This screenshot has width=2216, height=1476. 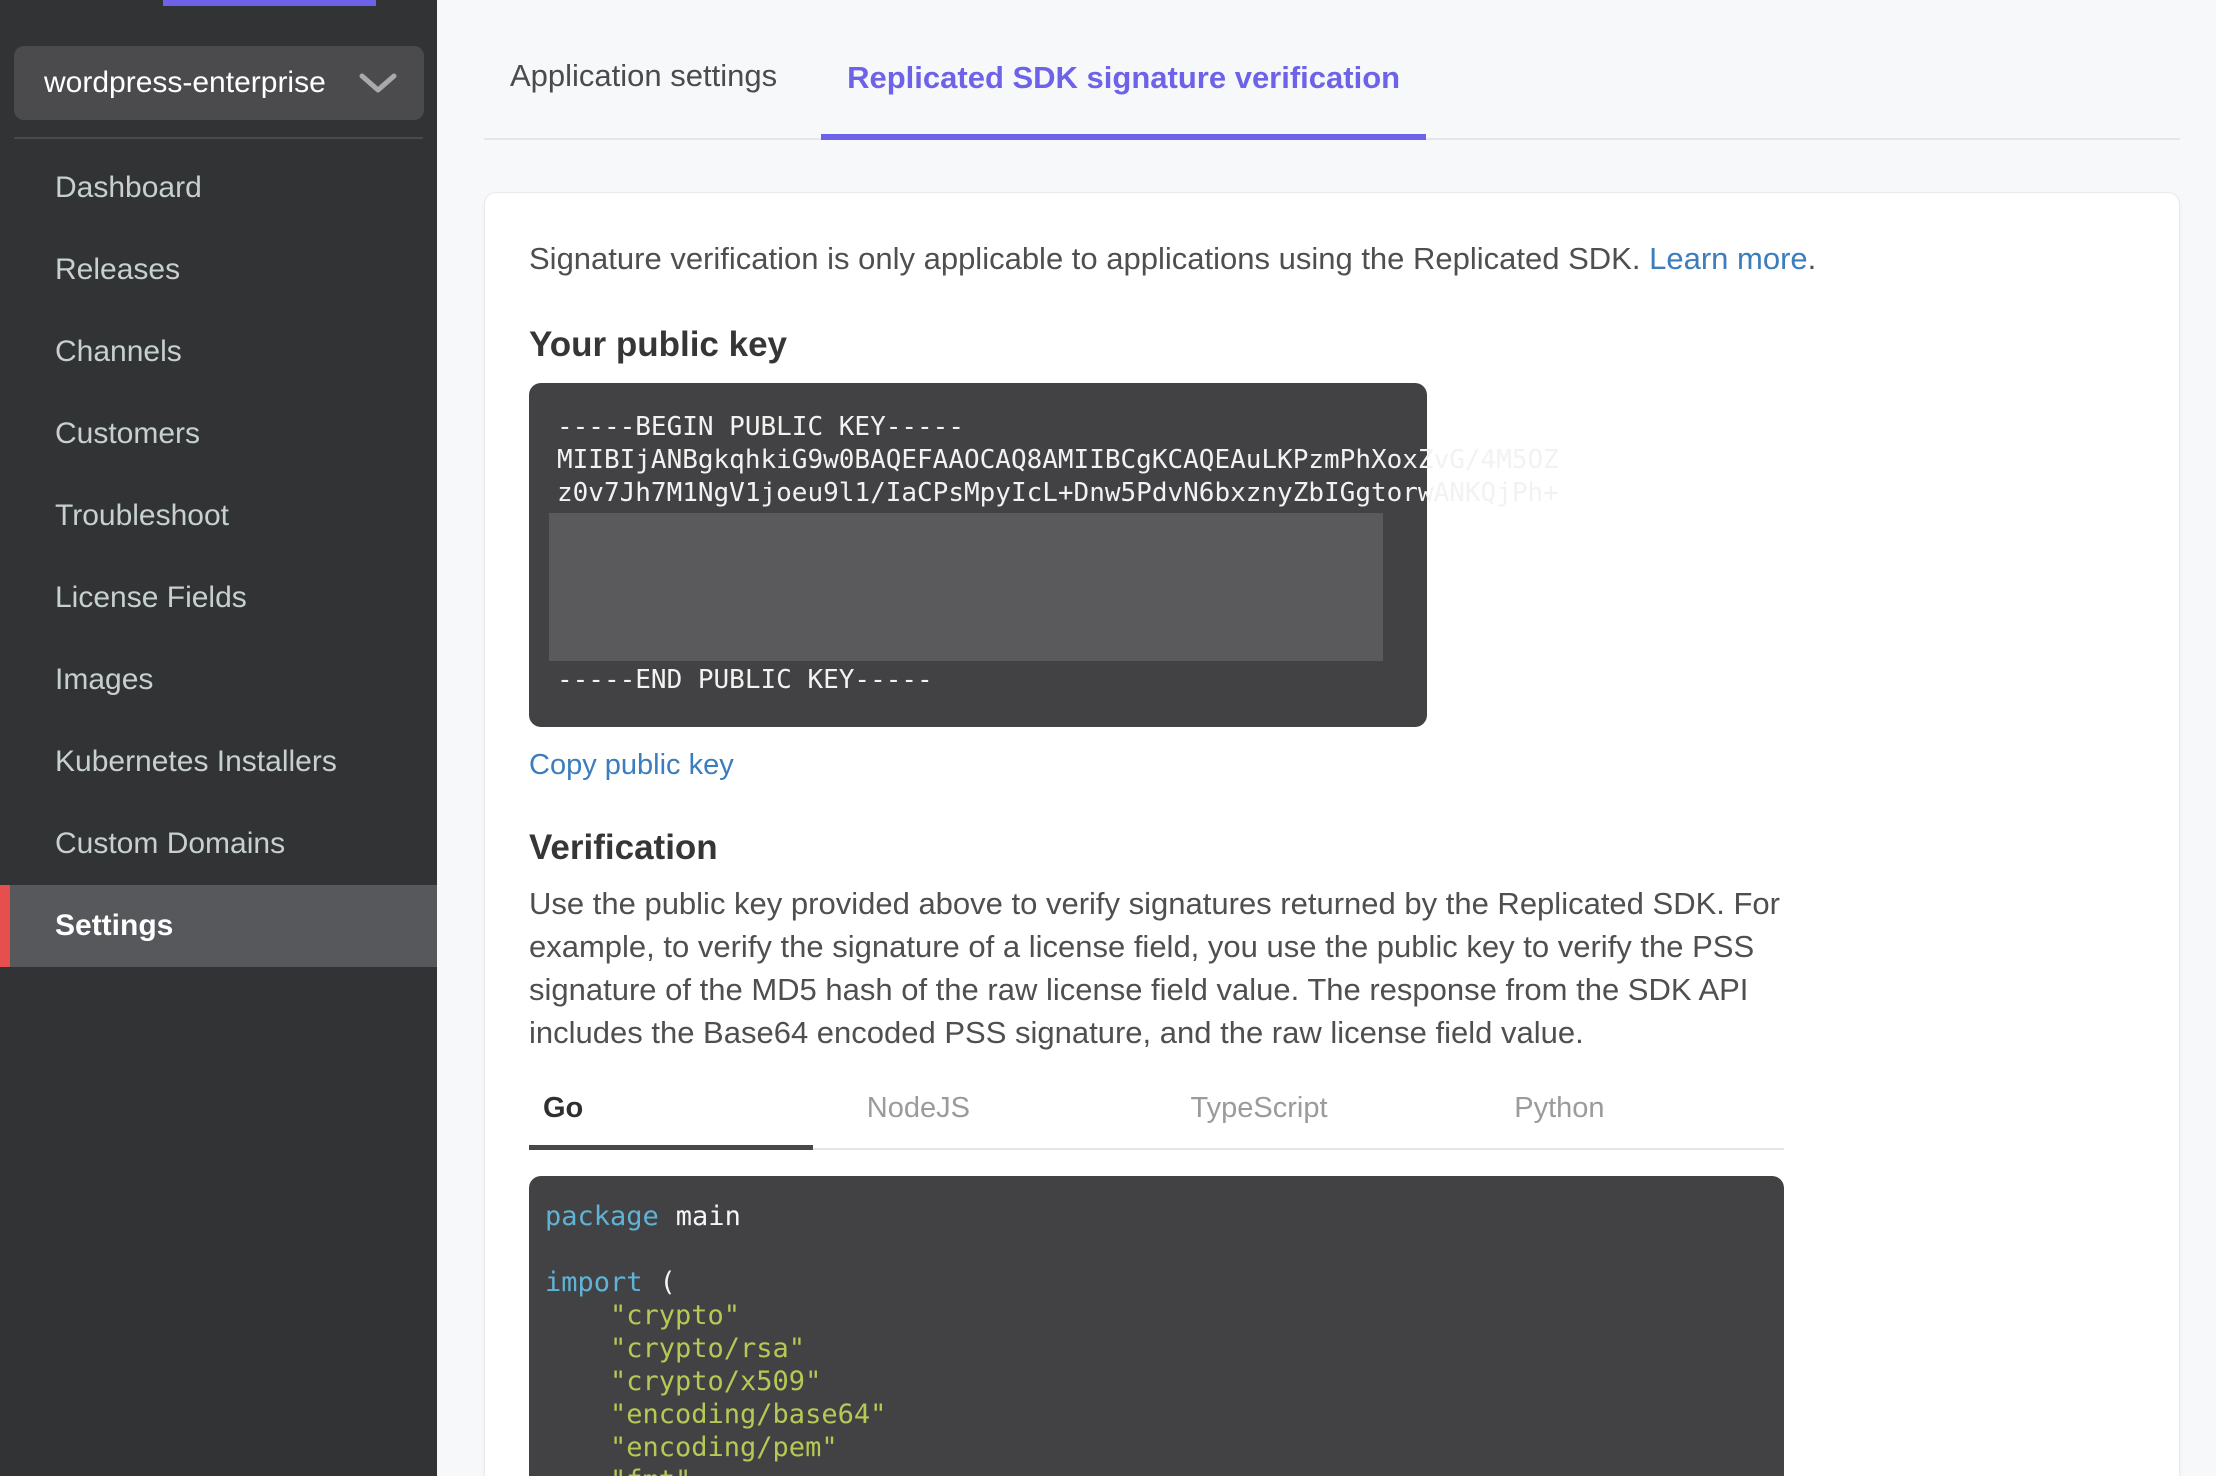 I want to click on public-key-redacted-region, so click(x=966, y=587).